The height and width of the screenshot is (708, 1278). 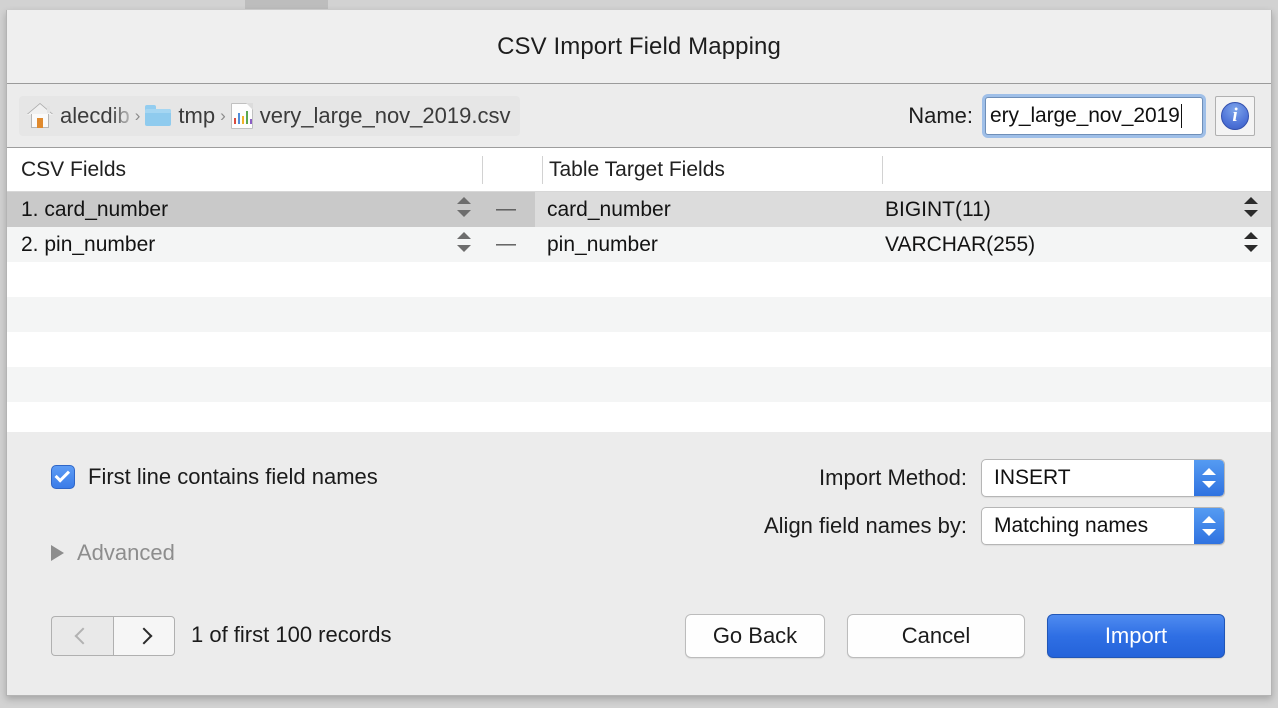 I want to click on record-pager, so click(x=113, y=636).